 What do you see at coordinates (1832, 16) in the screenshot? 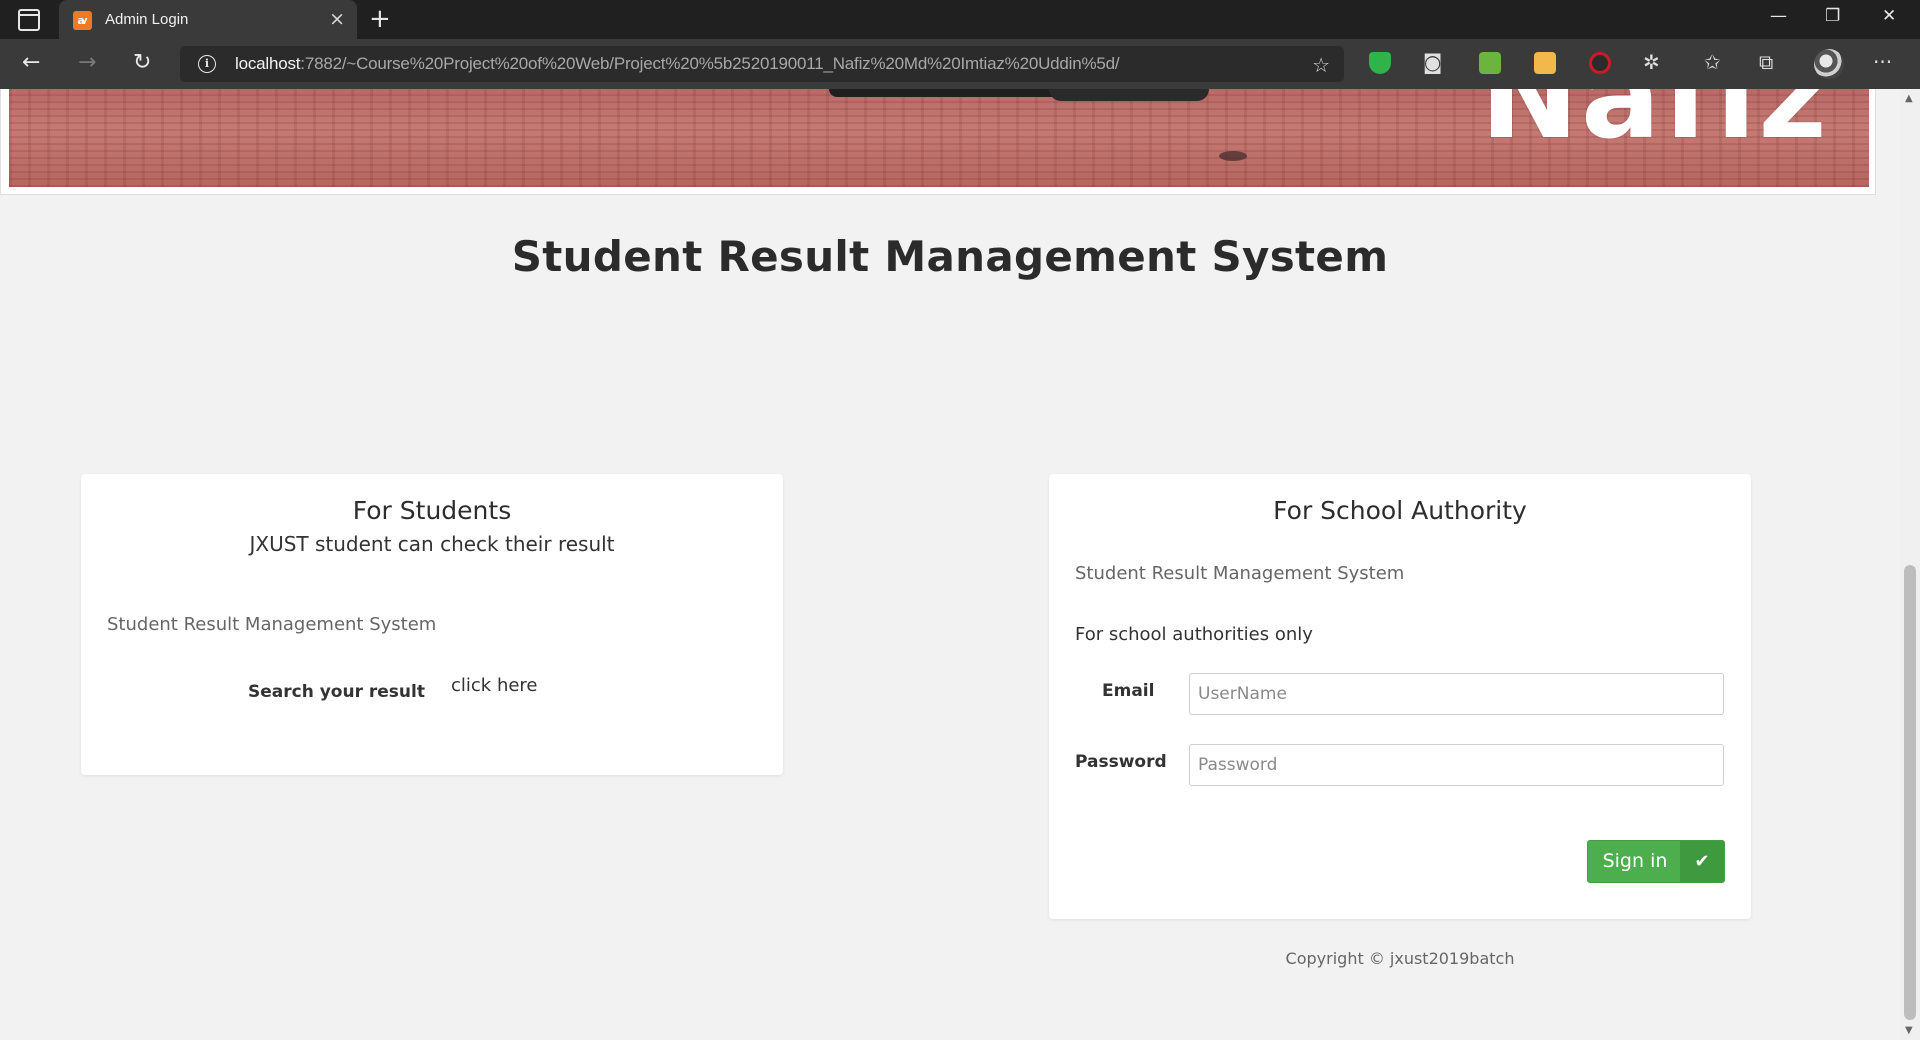
I see `restore-button: ❐` at bounding box center [1832, 16].